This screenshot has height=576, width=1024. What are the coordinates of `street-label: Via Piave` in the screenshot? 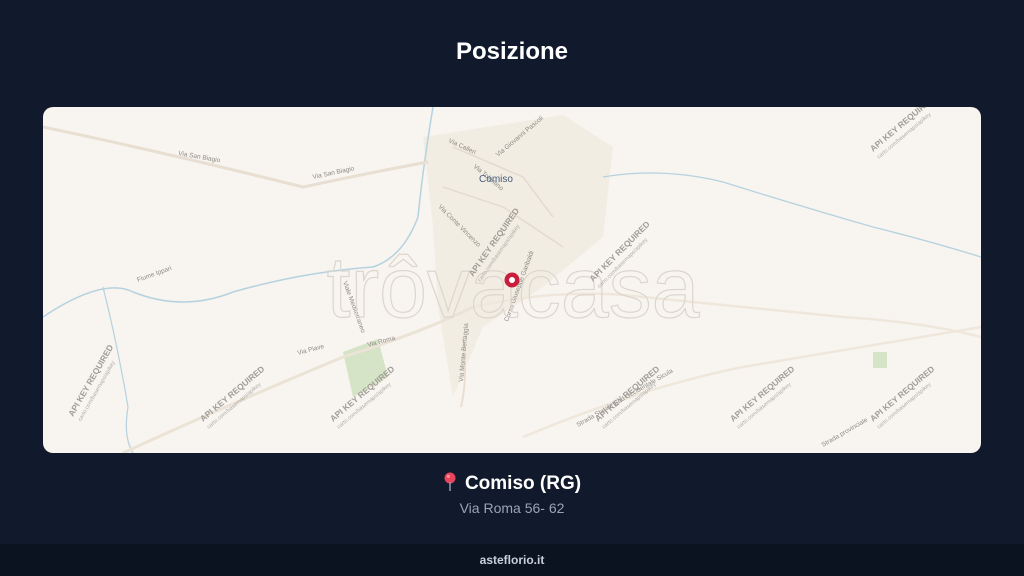 It's located at (311, 350).